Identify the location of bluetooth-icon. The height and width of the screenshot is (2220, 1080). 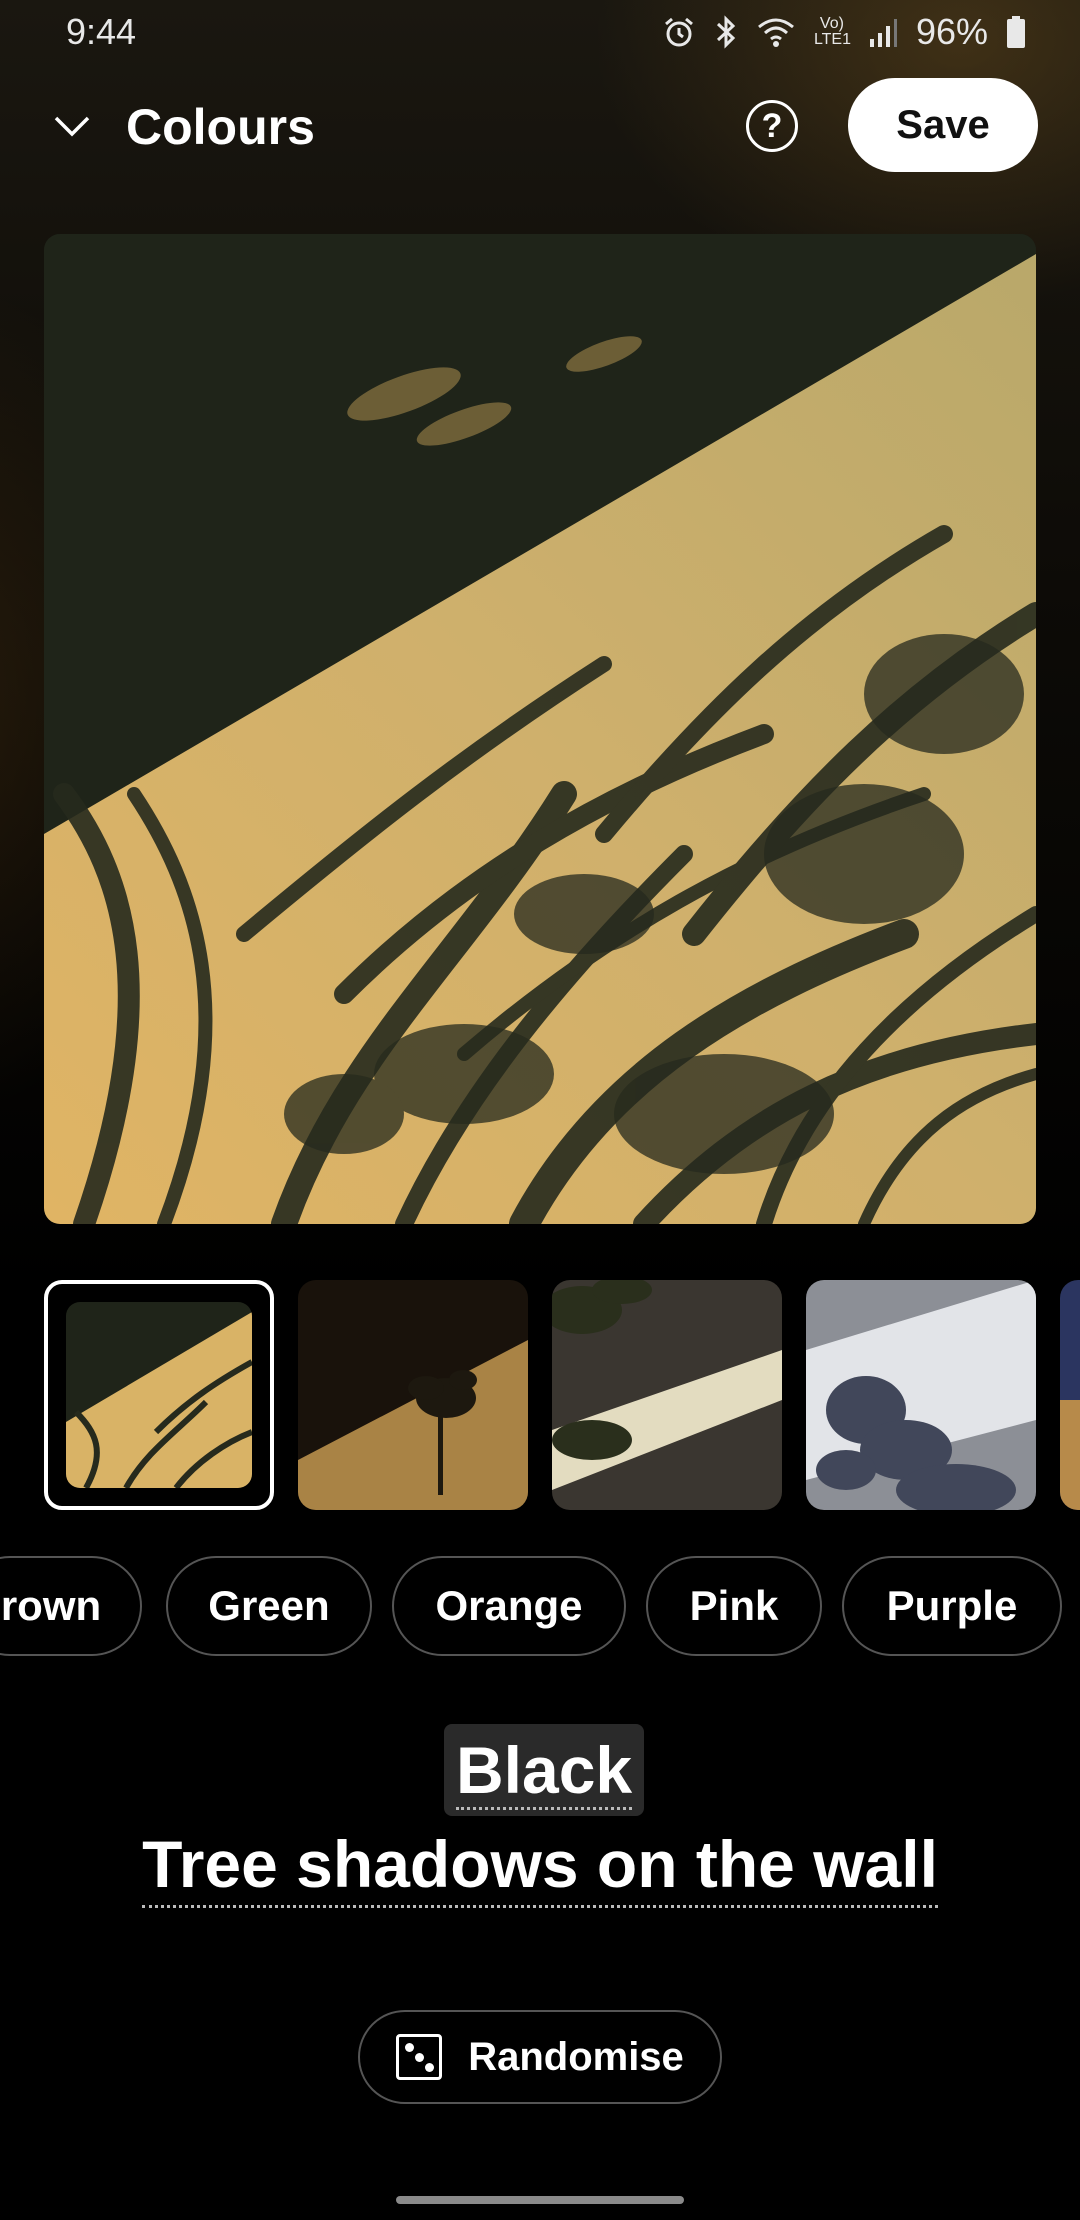
(726, 32).